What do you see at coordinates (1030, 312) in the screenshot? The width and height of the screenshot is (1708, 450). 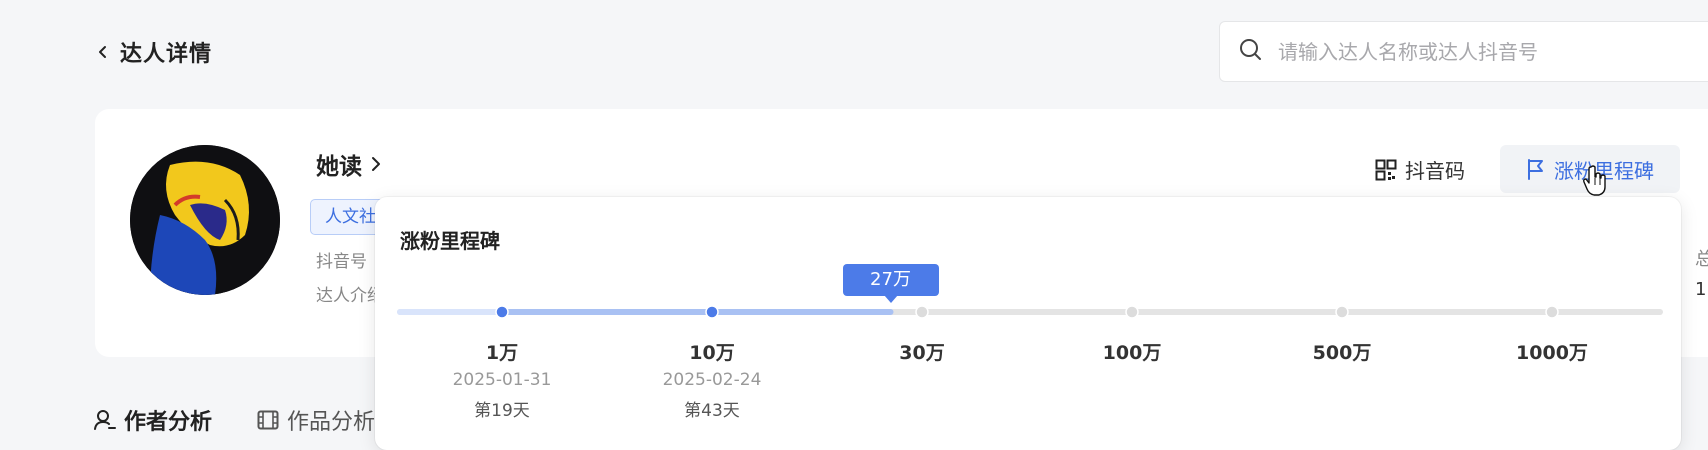 I see `milestone-track` at bounding box center [1030, 312].